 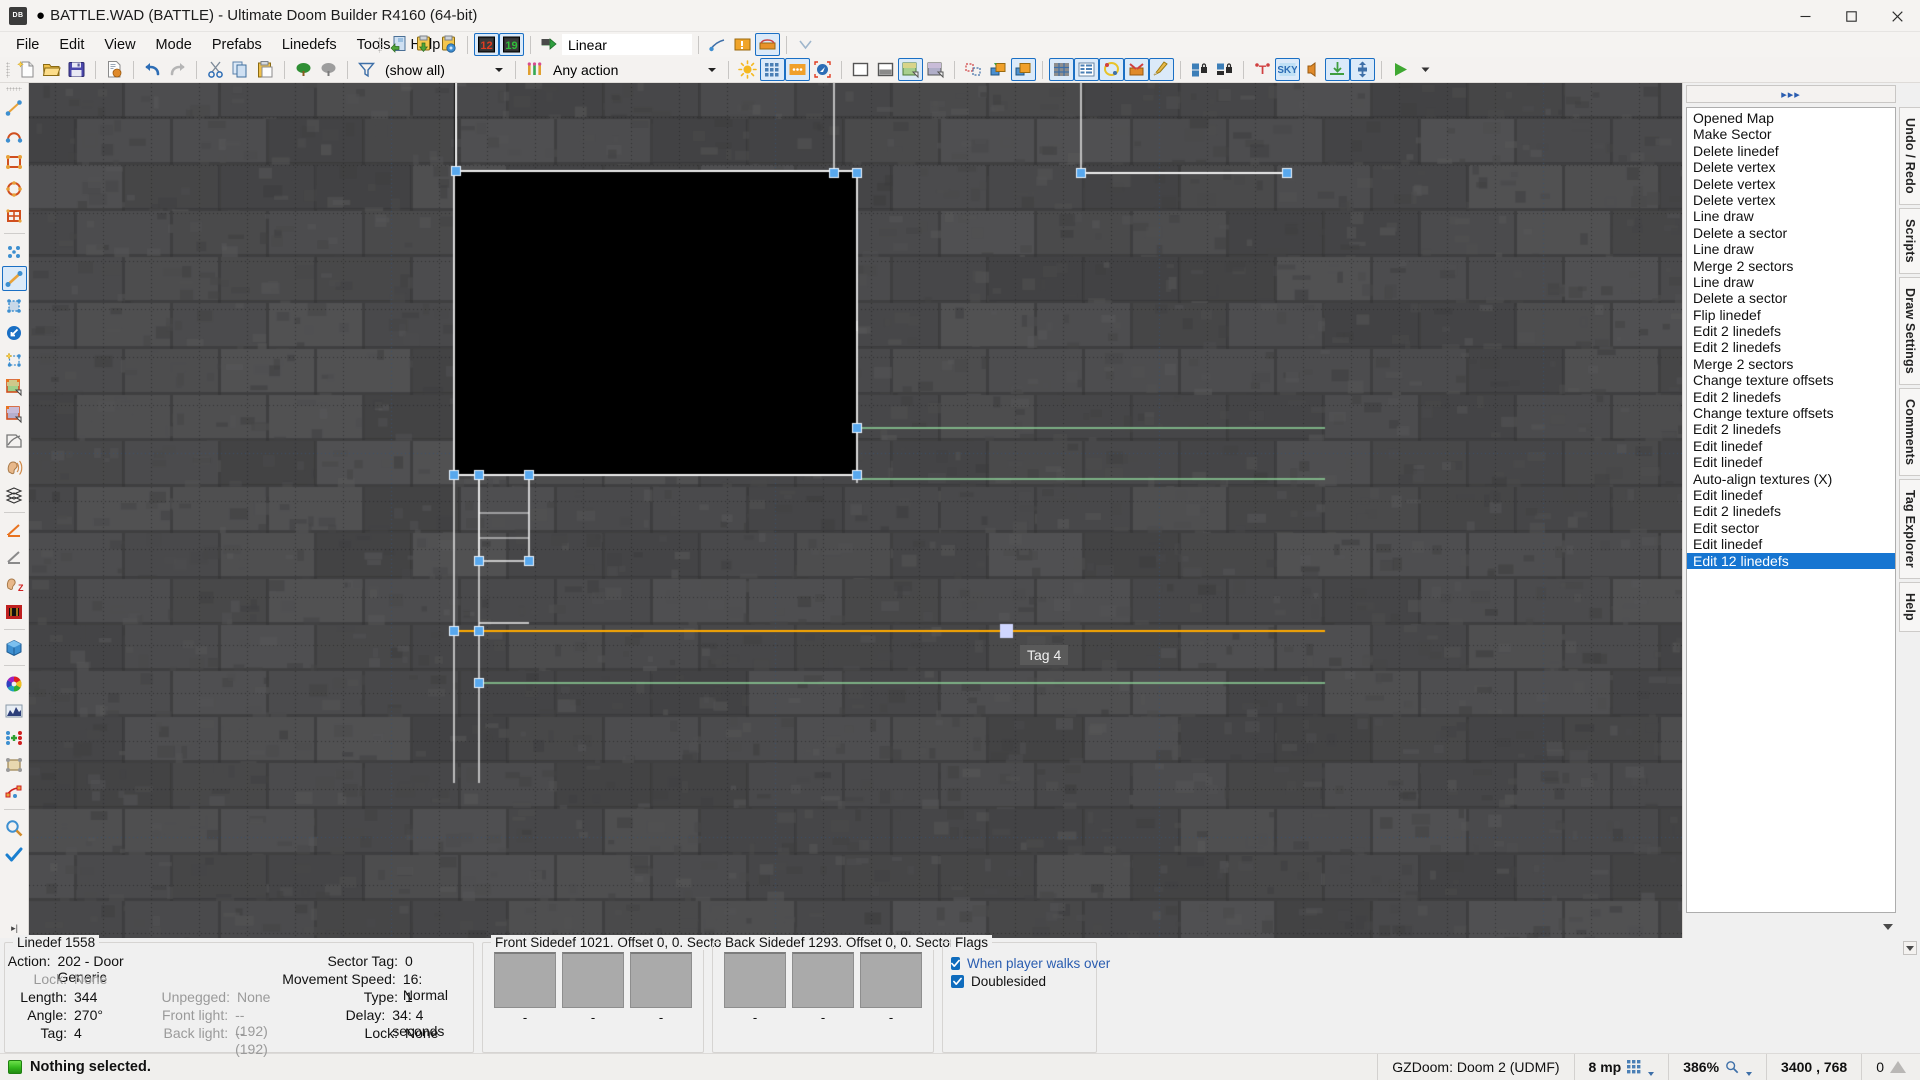 I want to click on status-grid-size: 8 mp, so click(x=1621, y=1066).